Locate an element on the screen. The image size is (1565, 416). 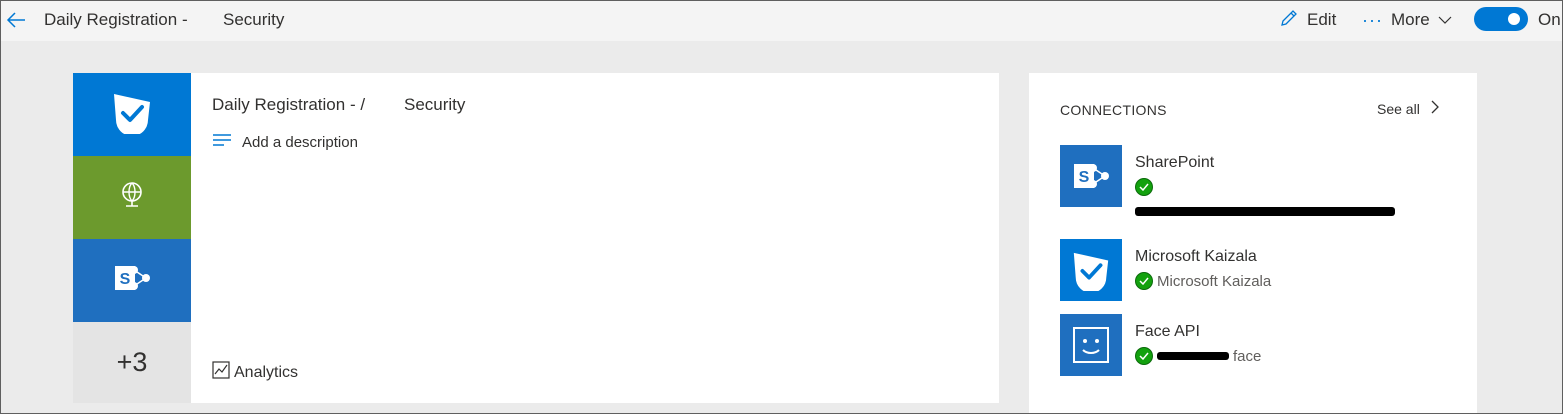
edit-button: Edit is located at coordinates (1307, 20).